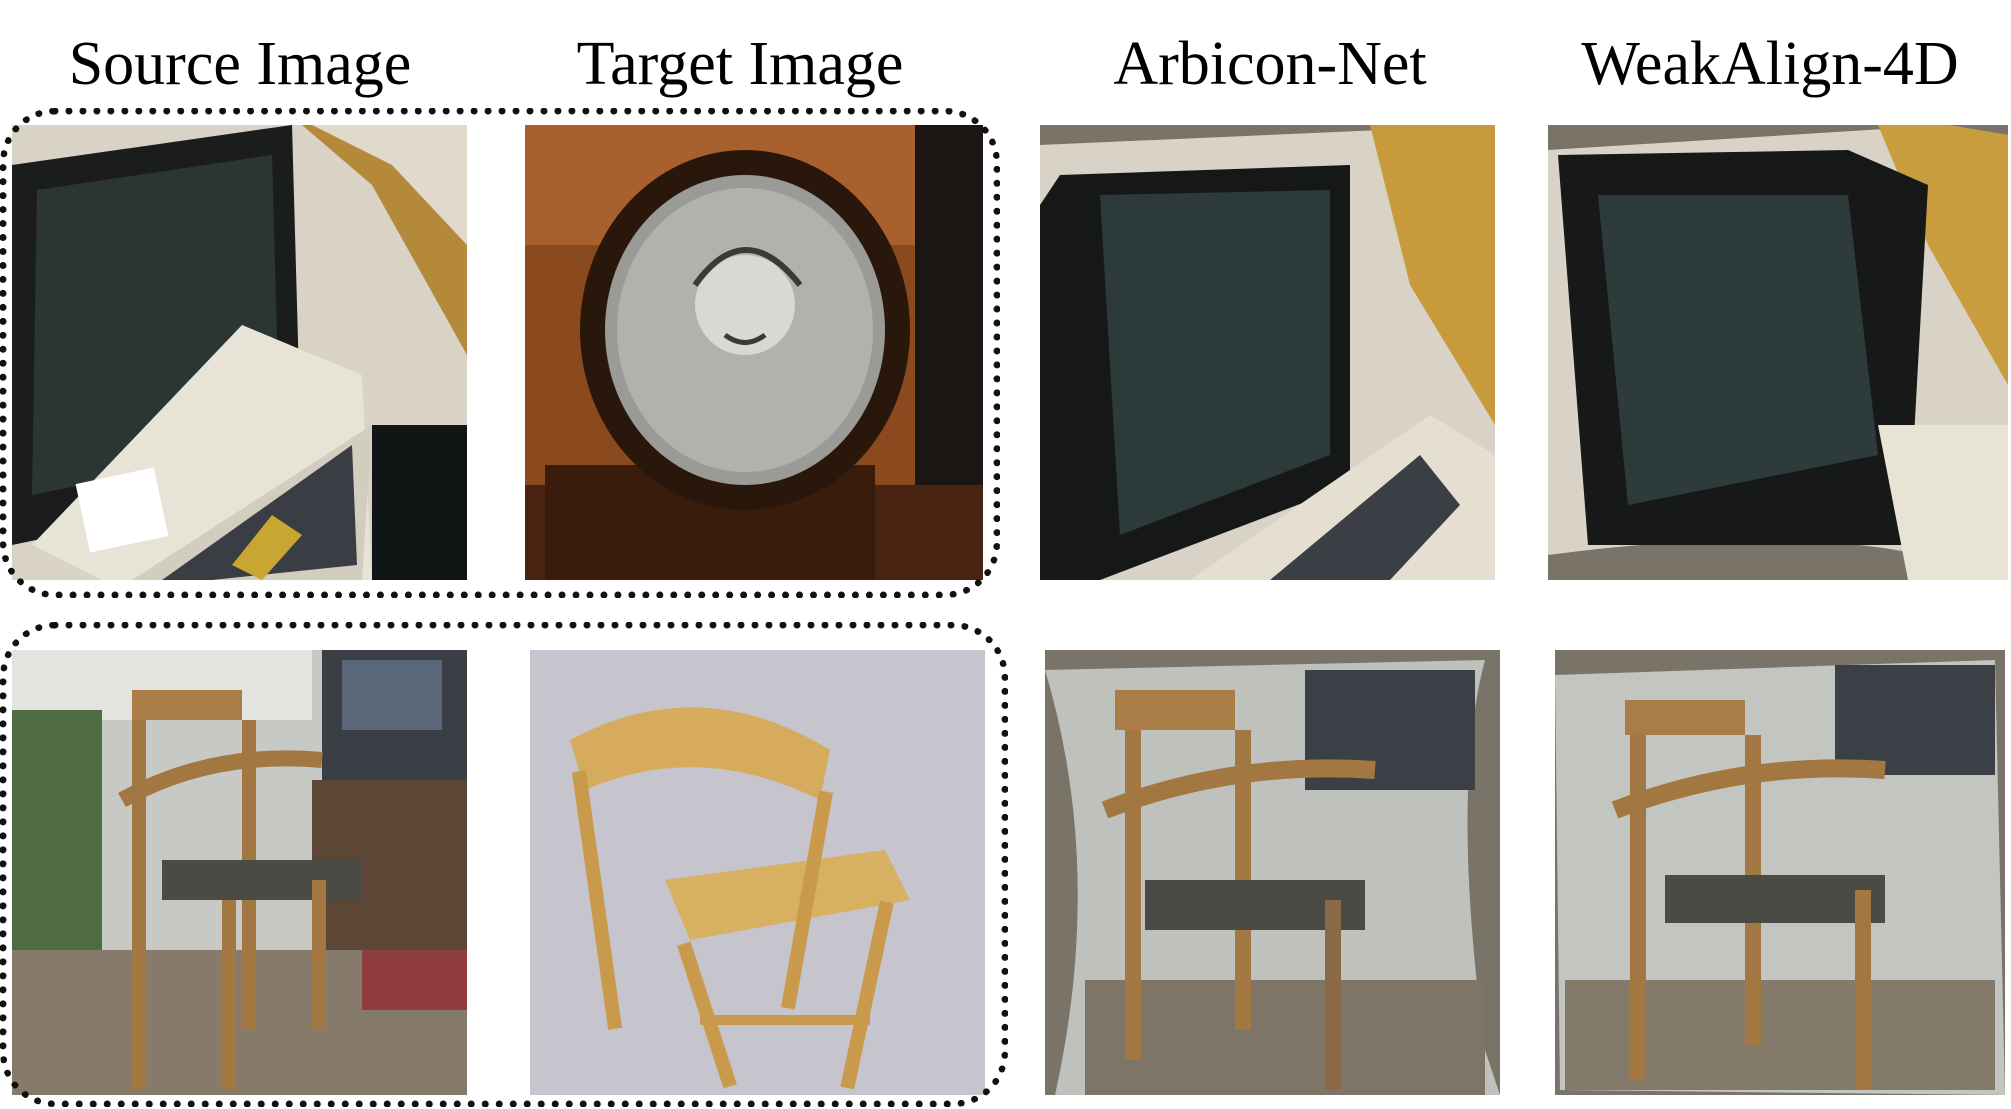 The width and height of the screenshot is (2011, 1109). What do you see at coordinates (1770, 64) in the screenshot?
I see `column-title-weakalign-4d: WeakAlign-4D` at bounding box center [1770, 64].